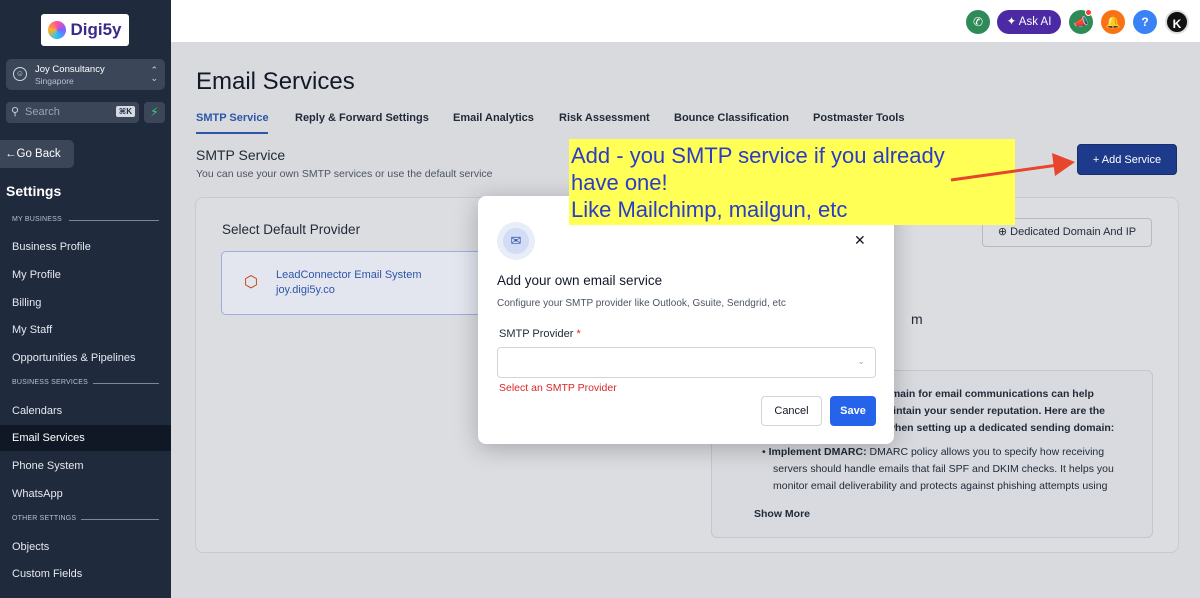 The height and width of the screenshot is (598, 1200). Describe the element at coordinates (349, 275) in the screenshot. I see `provider-name: LeadConnector Email System` at that location.